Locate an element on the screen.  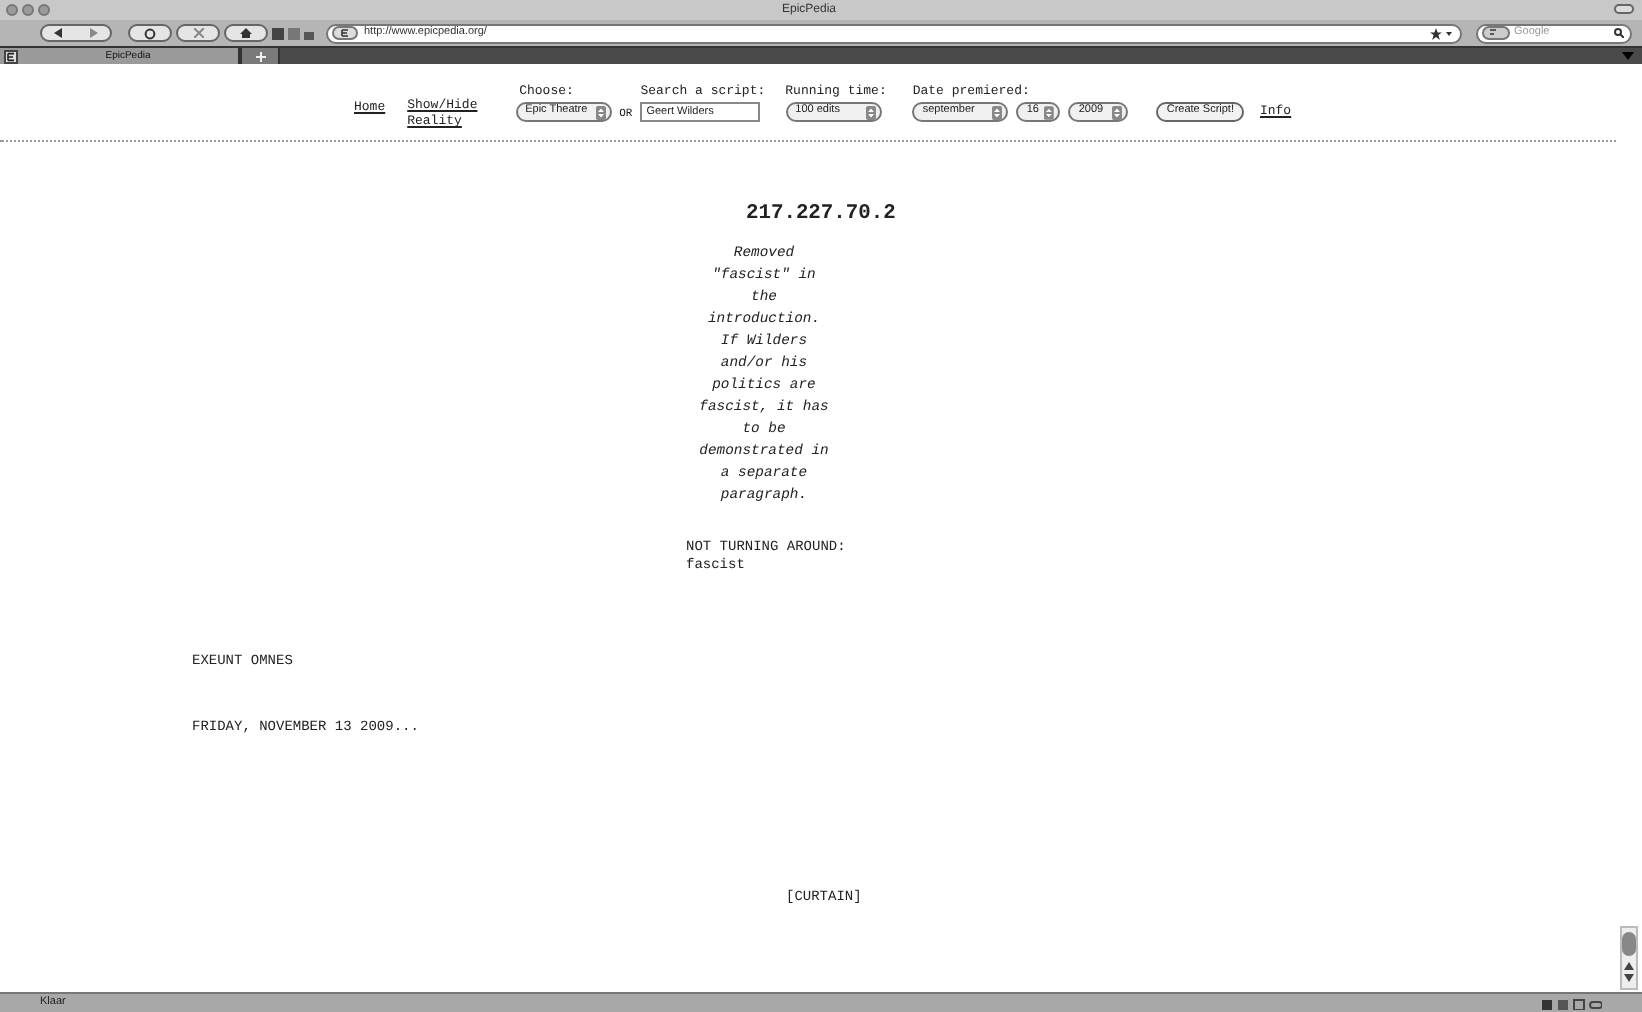
script-title: 217.227.70.2 is located at coordinates (821, 214).